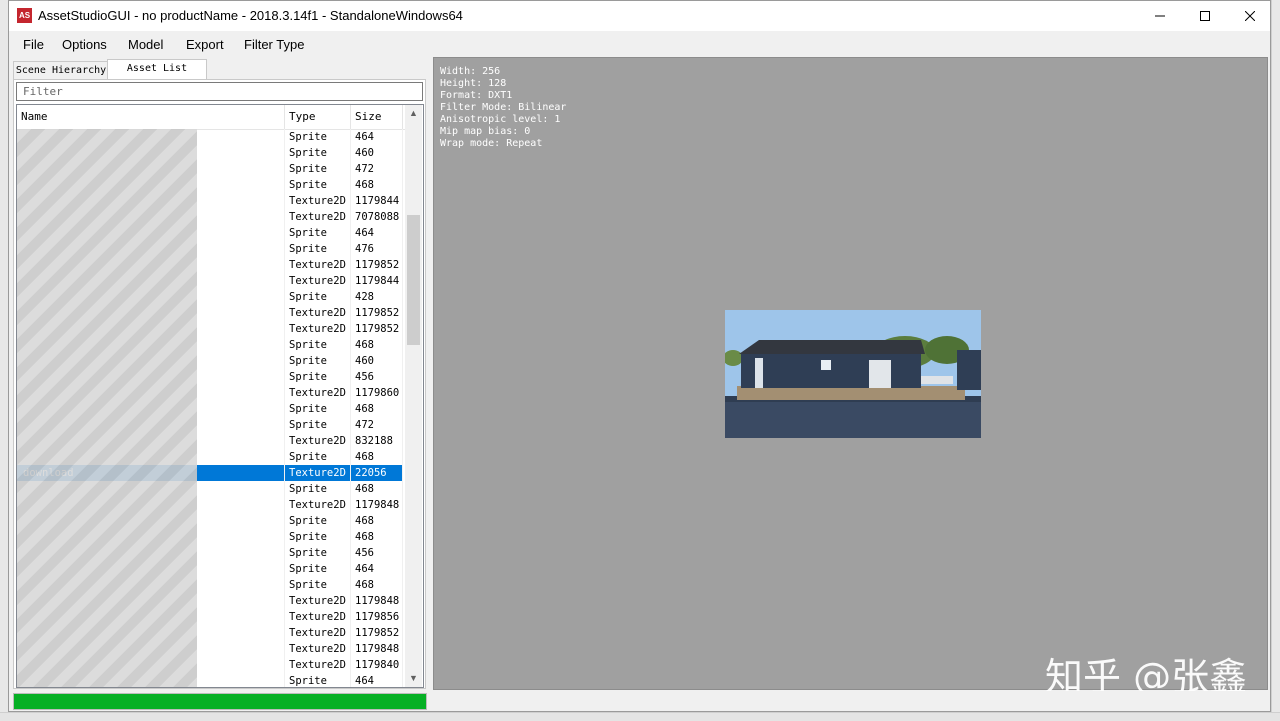 This screenshot has height=721, width=1280. What do you see at coordinates (219, 91) in the screenshot?
I see `filter-input` at bounding box center [219, 91].